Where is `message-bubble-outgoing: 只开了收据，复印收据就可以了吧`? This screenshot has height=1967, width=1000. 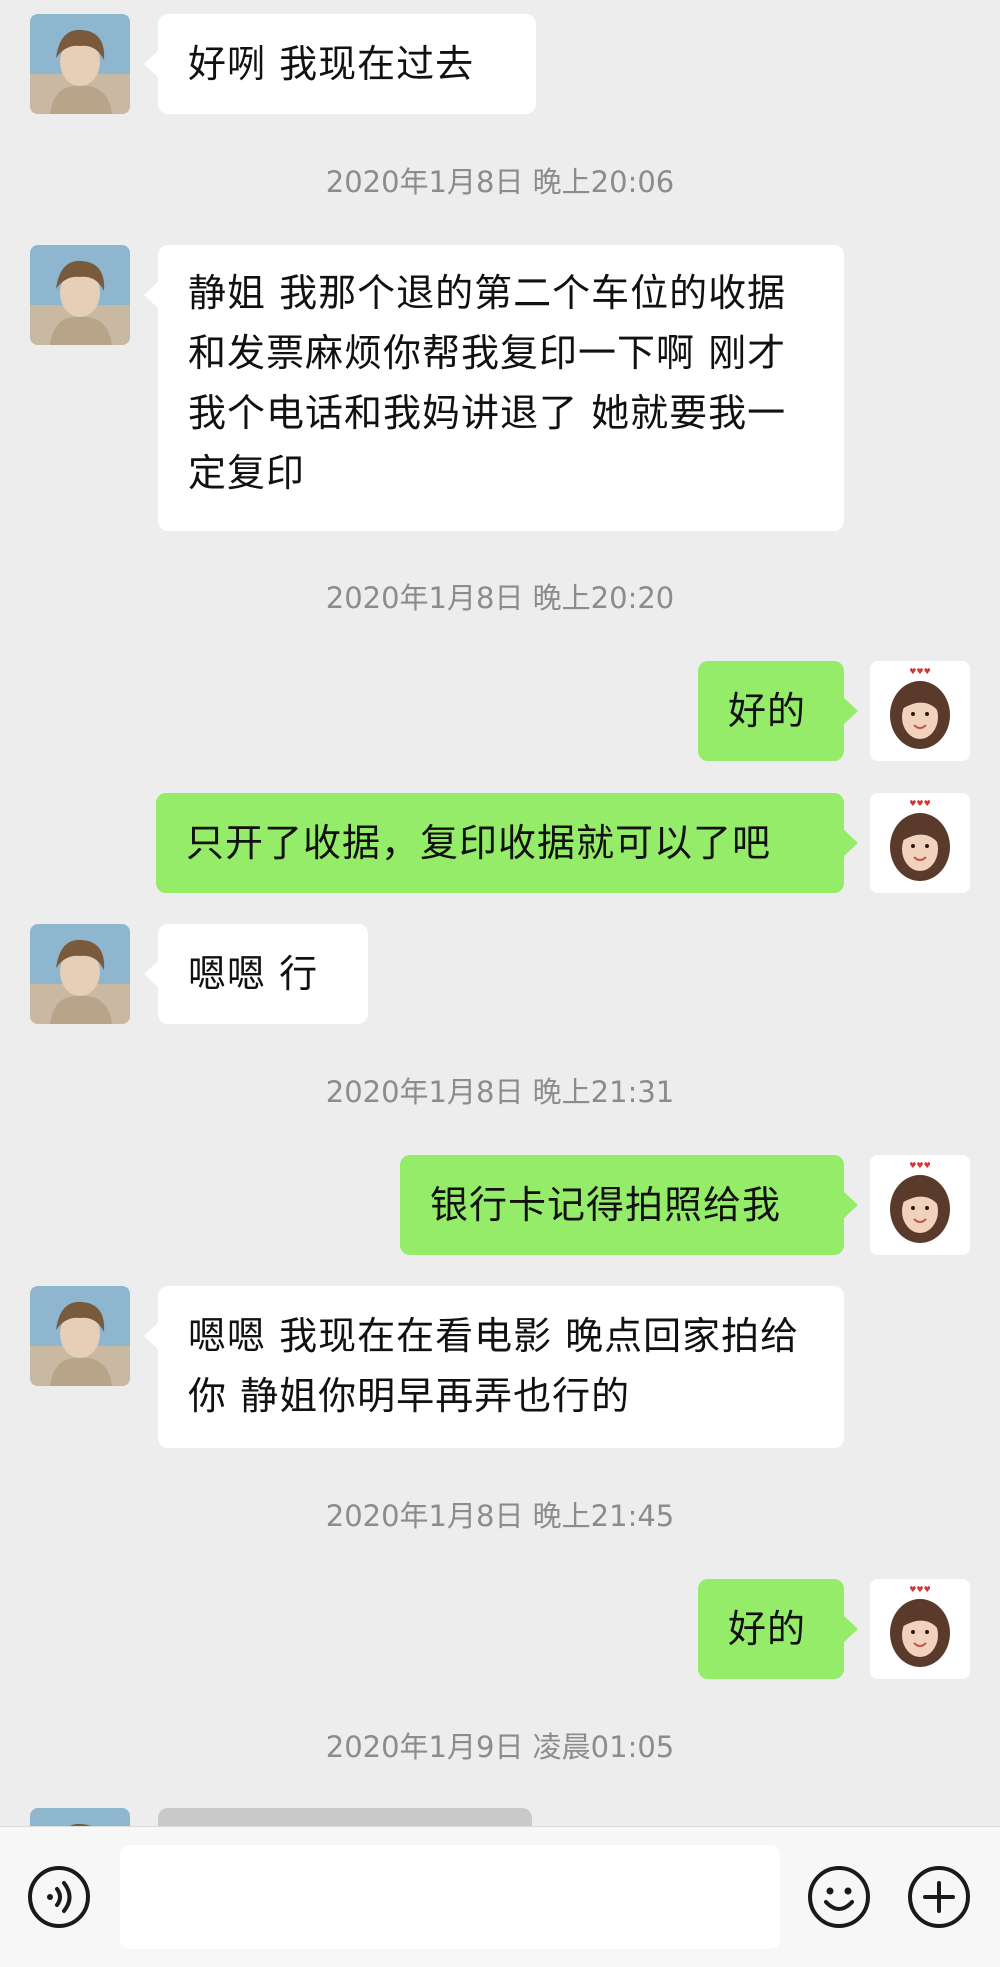
message-bubble-outgoing: 只开了收据，复印收据就可以了吧 is located at coordinates (507, 843).